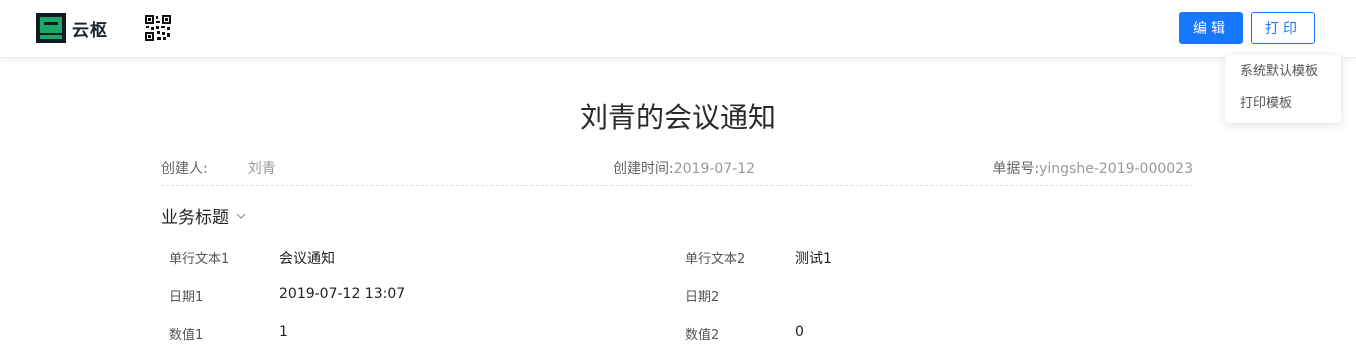  Describe the element at coordinates (184, 169) in the screenshot. I see `creator-label: 创建人:` at that location.